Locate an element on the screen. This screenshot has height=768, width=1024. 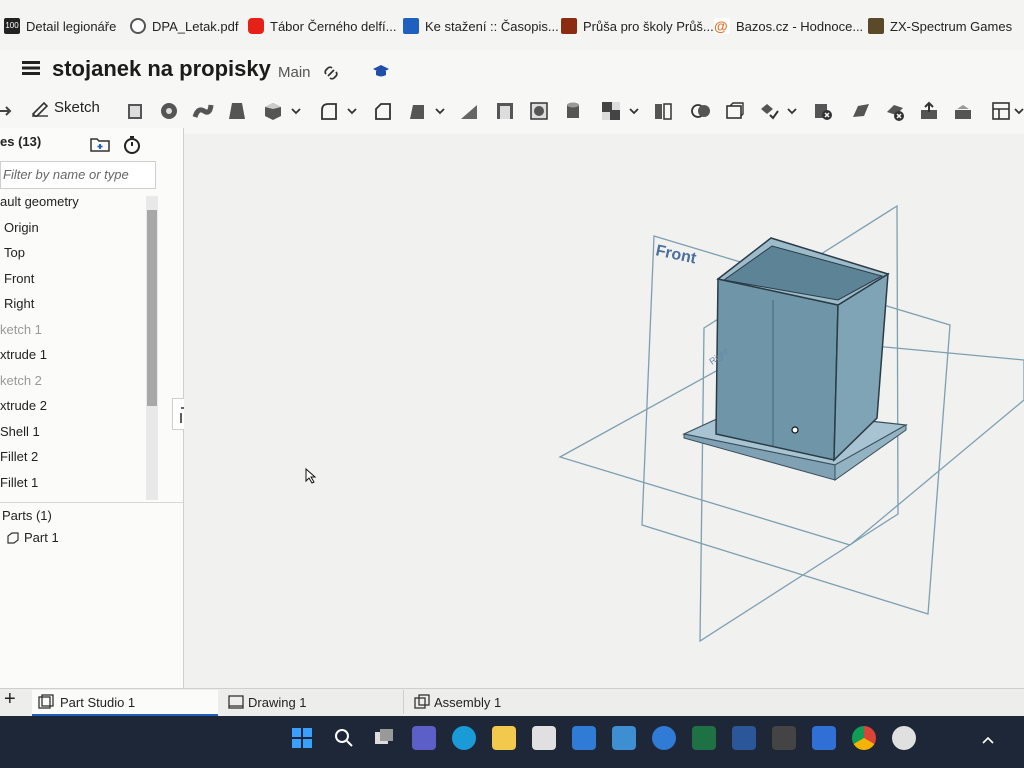
app-swirl-icon is located at coordinates (904, 738).